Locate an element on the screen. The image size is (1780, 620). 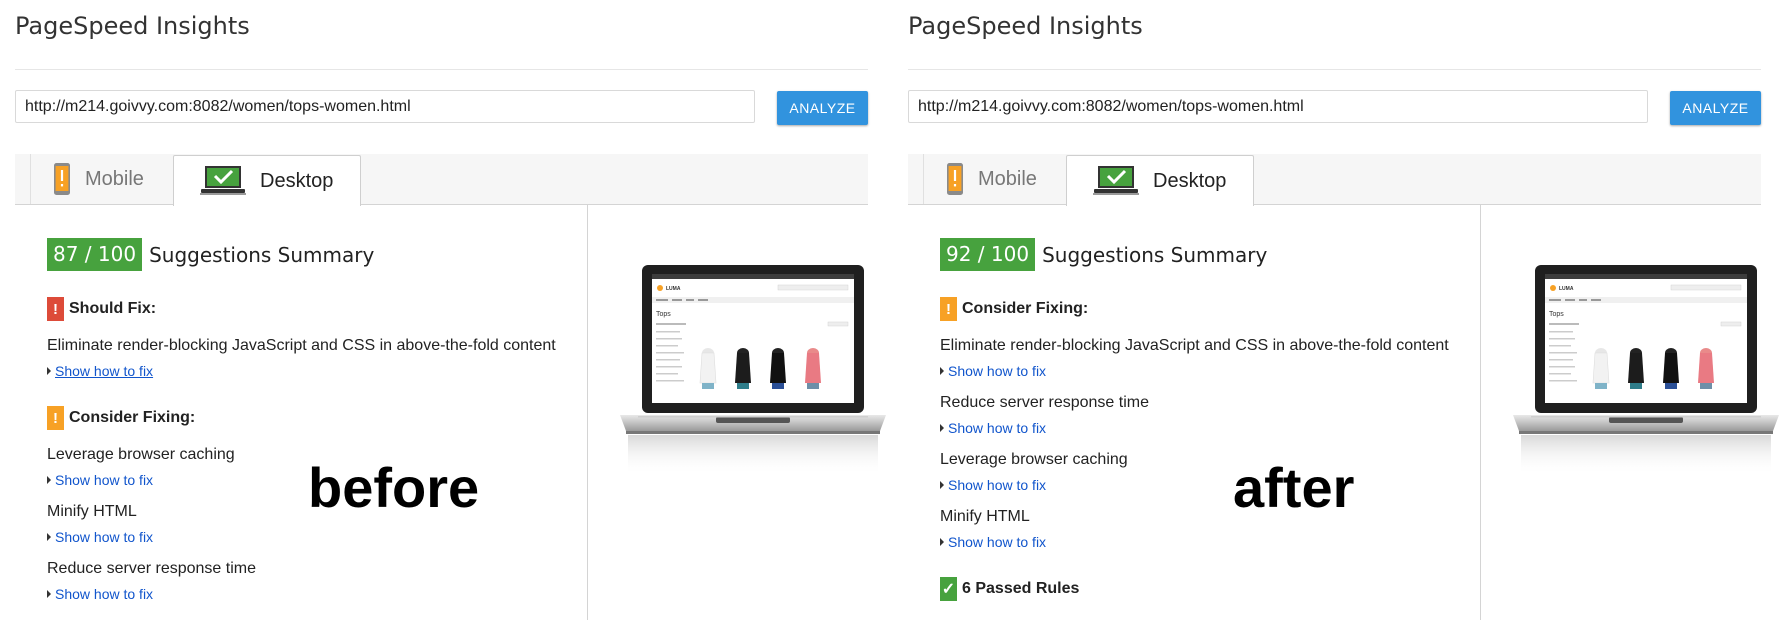
checkmark-icon: ✓ is located at coordinates (948, 589).